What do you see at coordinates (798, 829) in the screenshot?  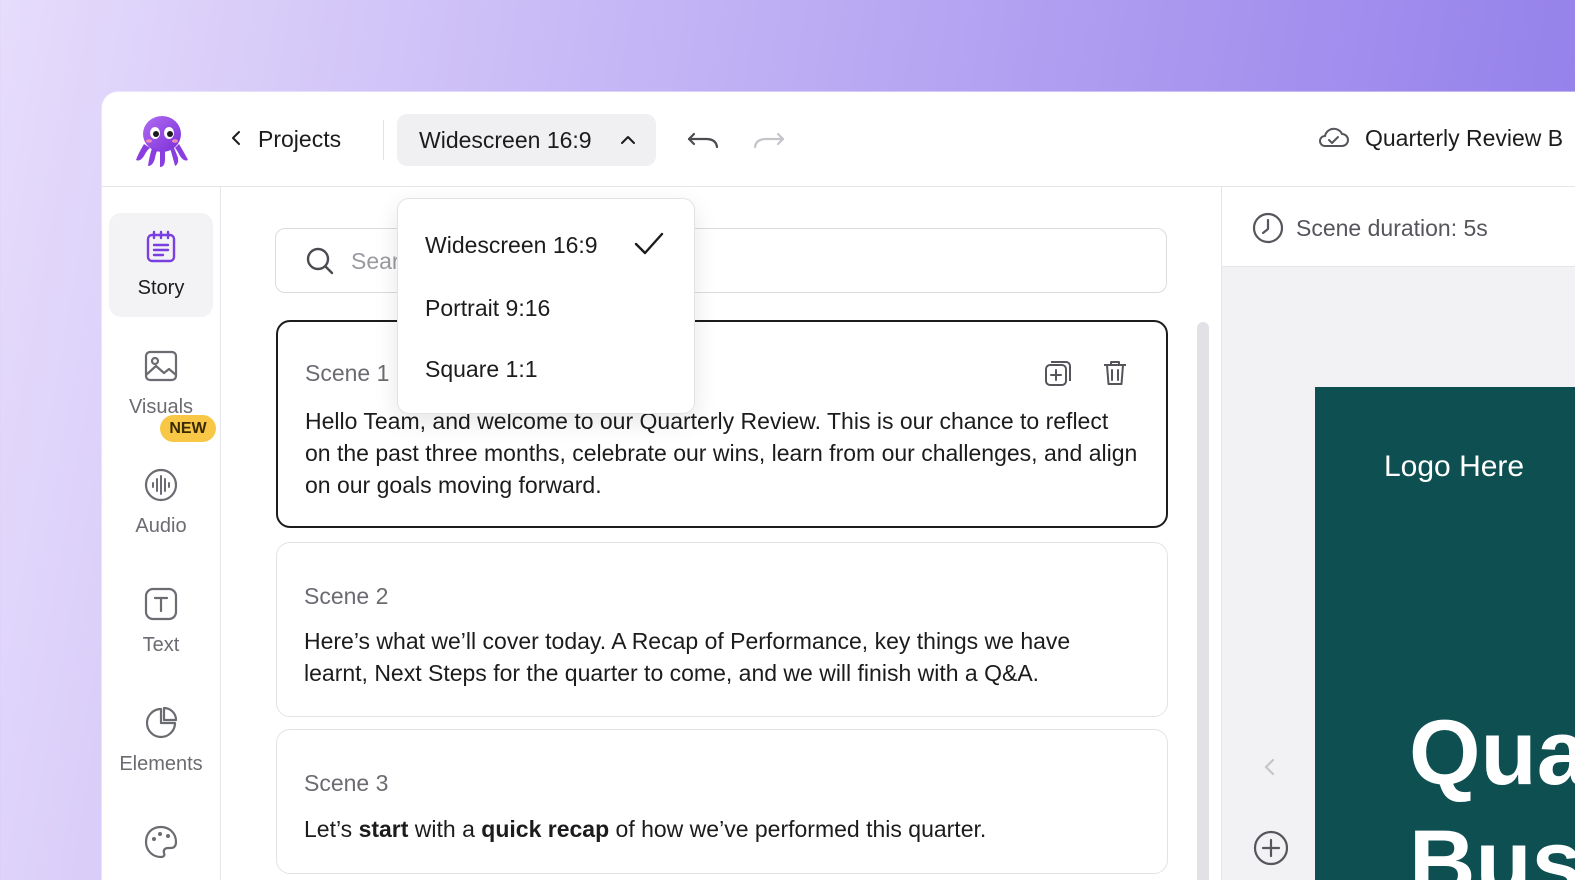 I see `text-segment: of how we’ve performed this quarter.` at bounding box center [798, 829].